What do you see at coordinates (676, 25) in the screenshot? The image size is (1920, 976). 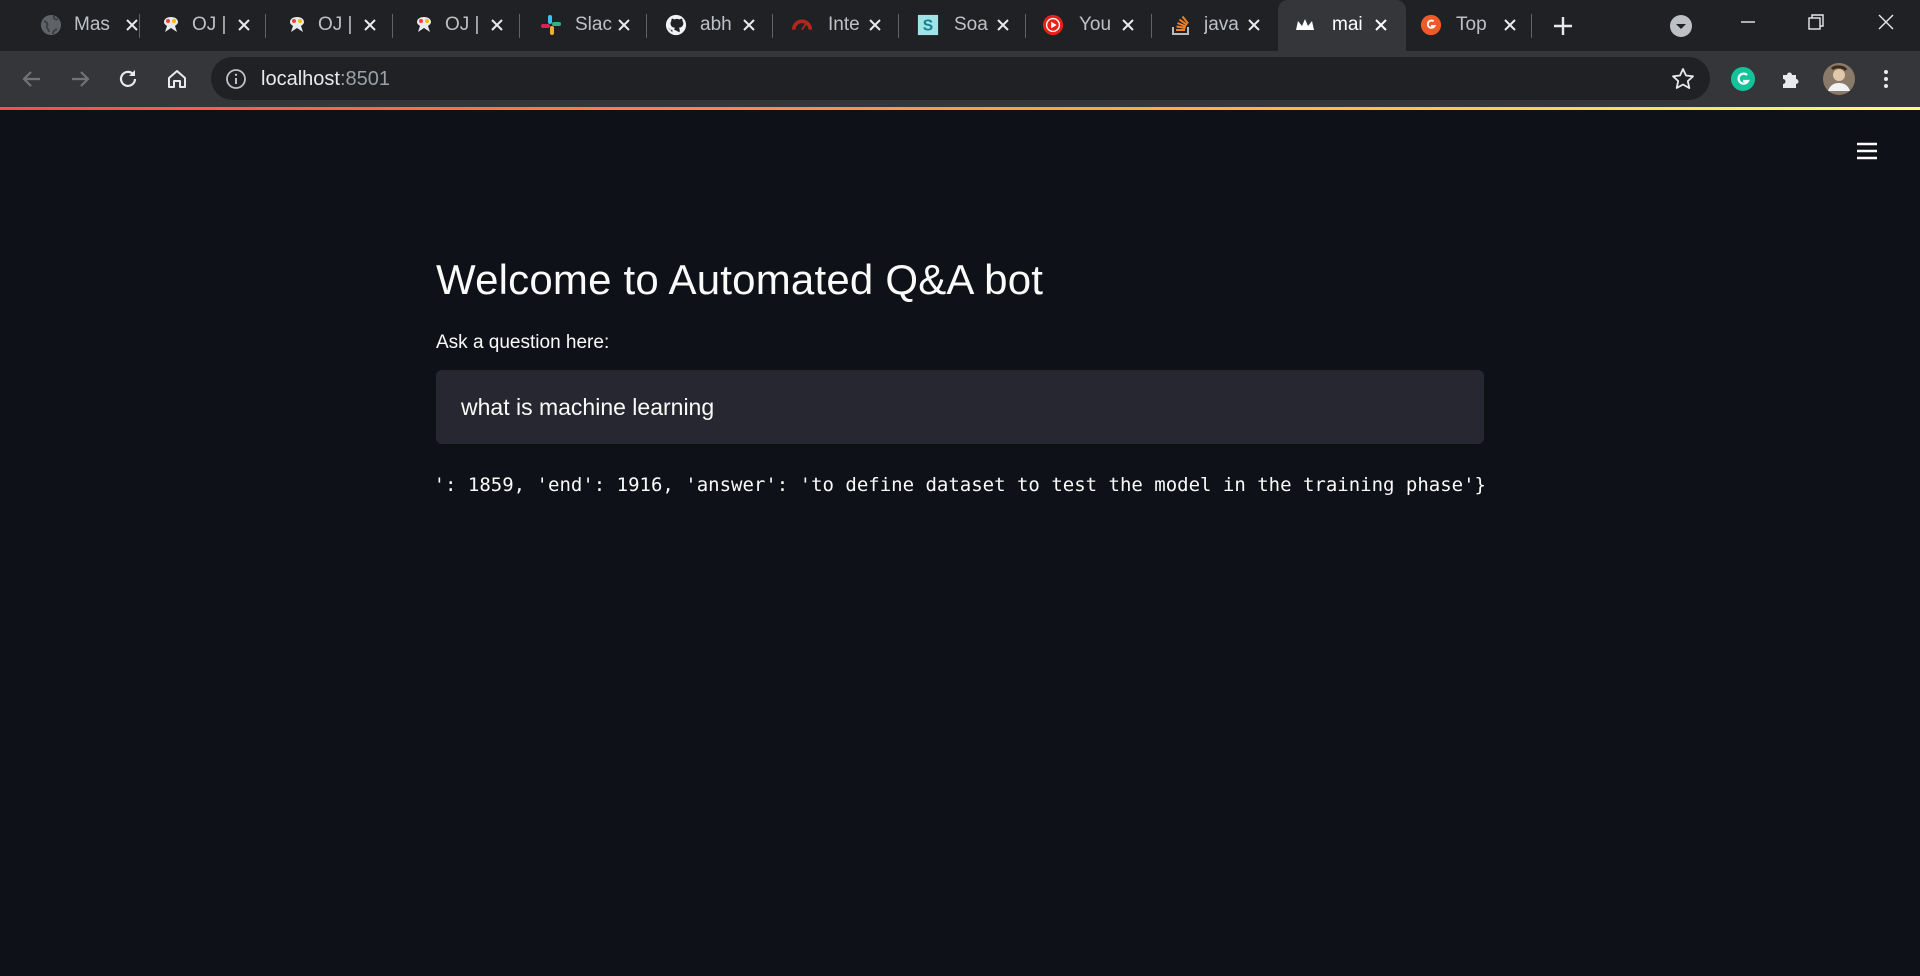 I see `github-icon` at bounding box center [676, 25].